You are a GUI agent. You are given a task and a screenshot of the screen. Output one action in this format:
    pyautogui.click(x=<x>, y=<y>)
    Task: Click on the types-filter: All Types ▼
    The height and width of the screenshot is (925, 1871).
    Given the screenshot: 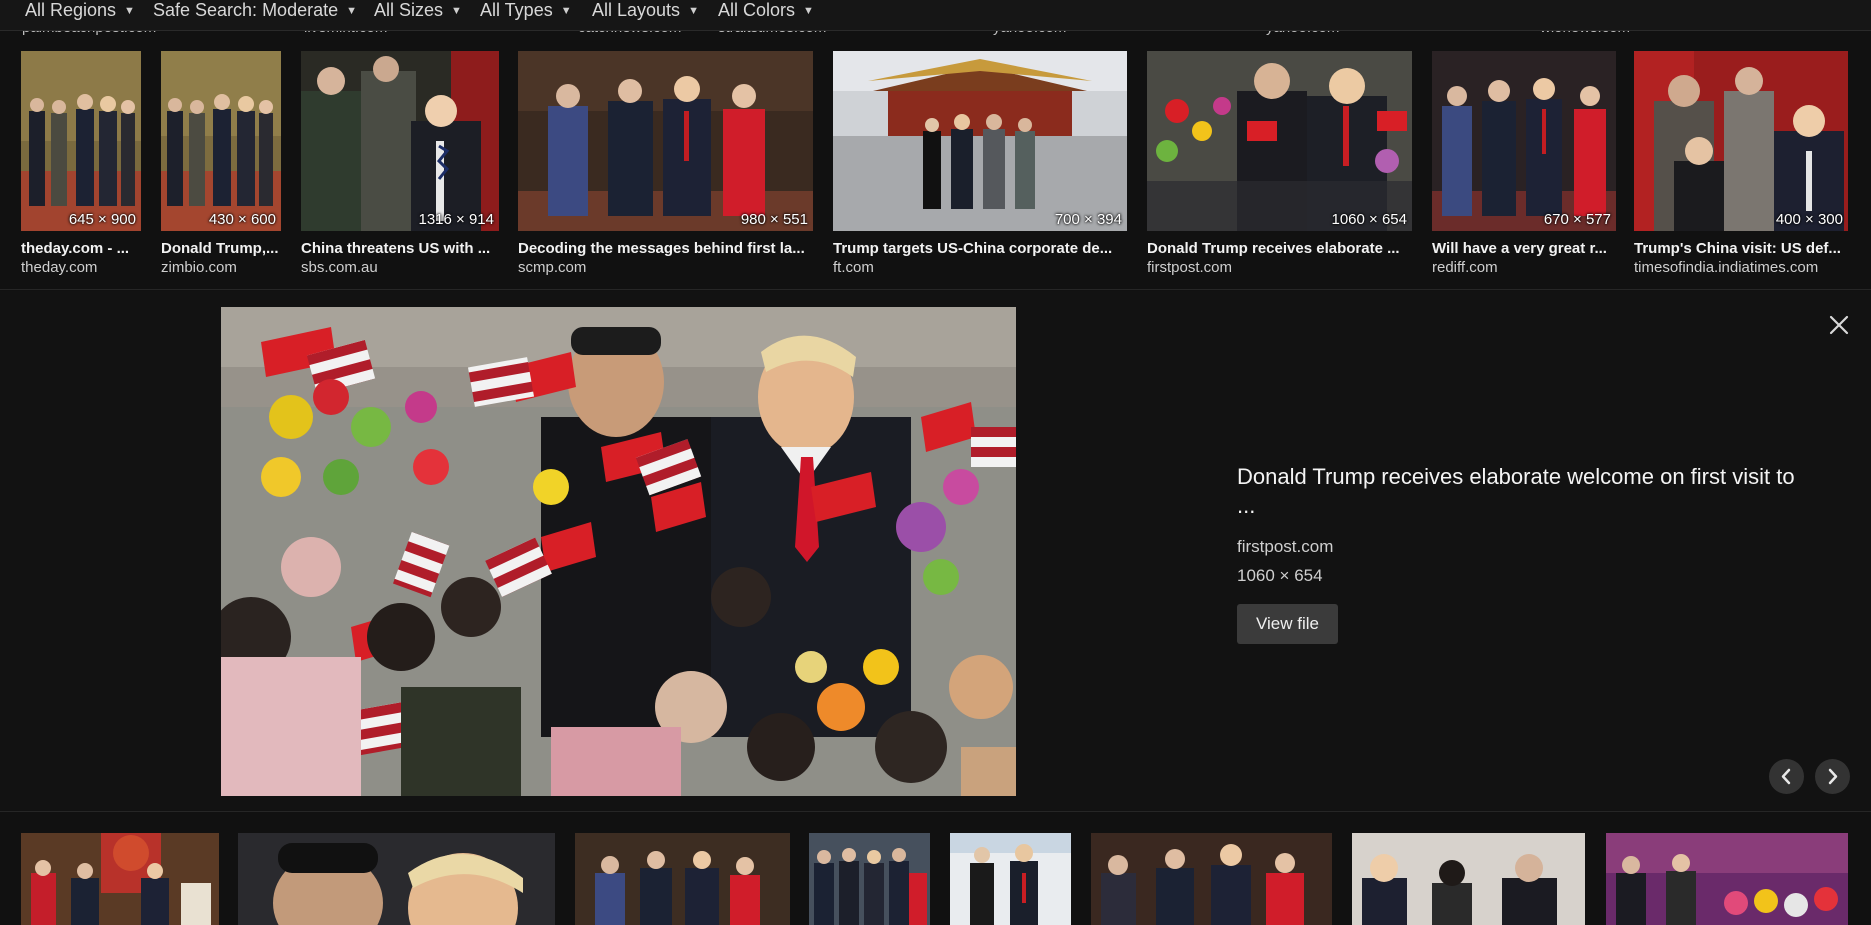 What is the action you would take?
    pyautogui.click(x=526, y=11)
    